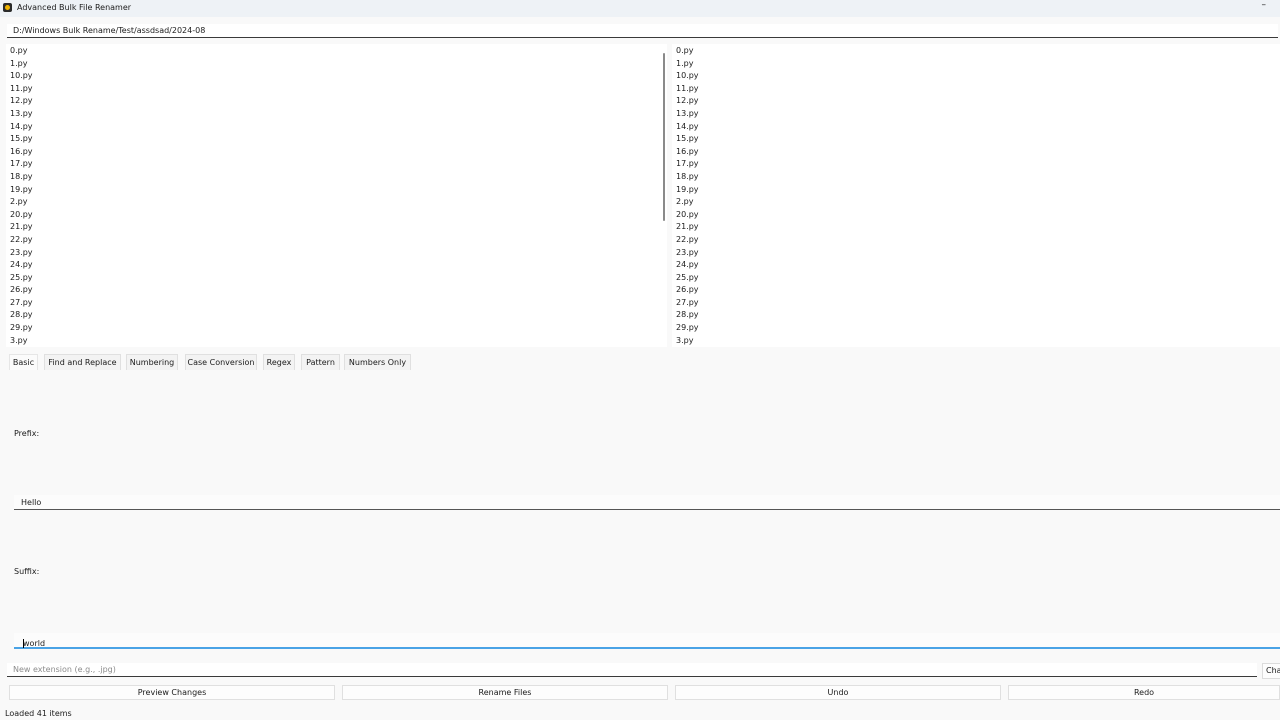 This screenshot has height=720, width=1280. What do you see at coordinates (38, 713) in the screenshot?
I see `status-bar-text: Loaded 41 items` at bounding box center [38, 713].